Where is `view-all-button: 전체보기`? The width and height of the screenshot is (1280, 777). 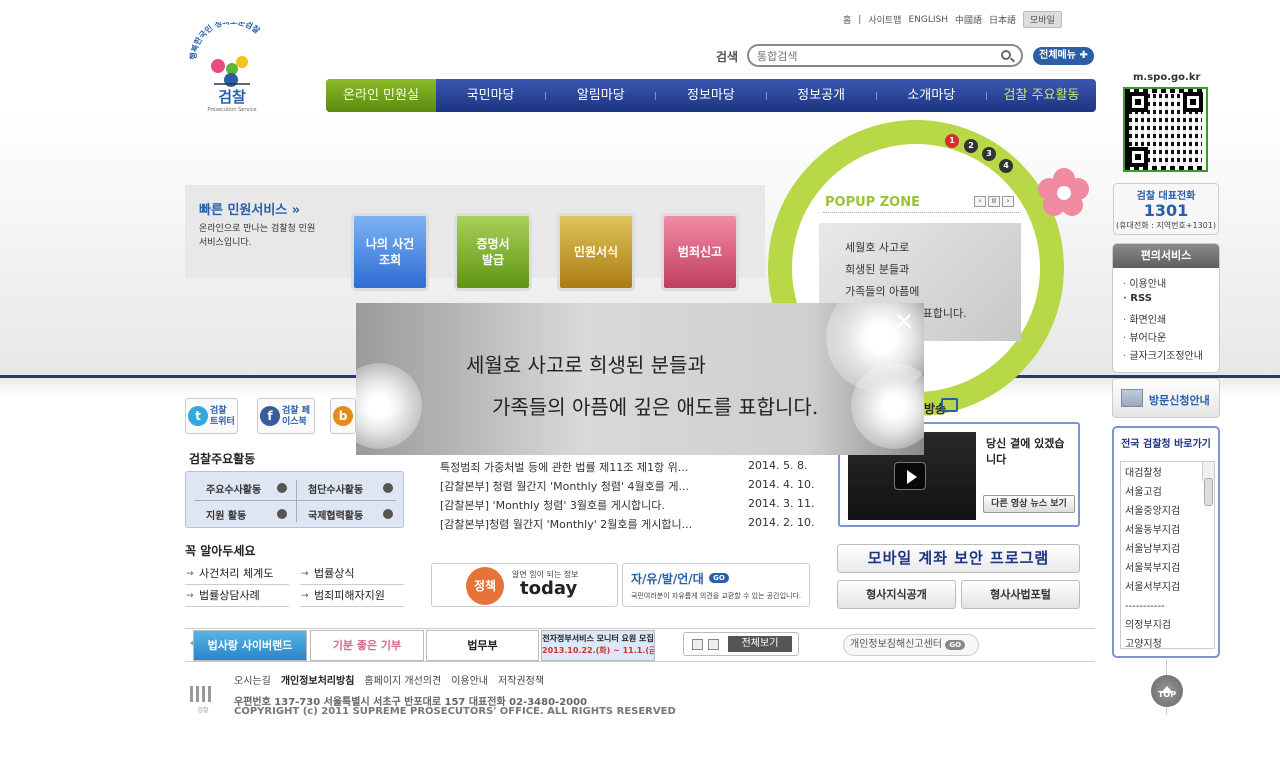
view-all-button: 전체보기 is located at coordinates (760, 644).